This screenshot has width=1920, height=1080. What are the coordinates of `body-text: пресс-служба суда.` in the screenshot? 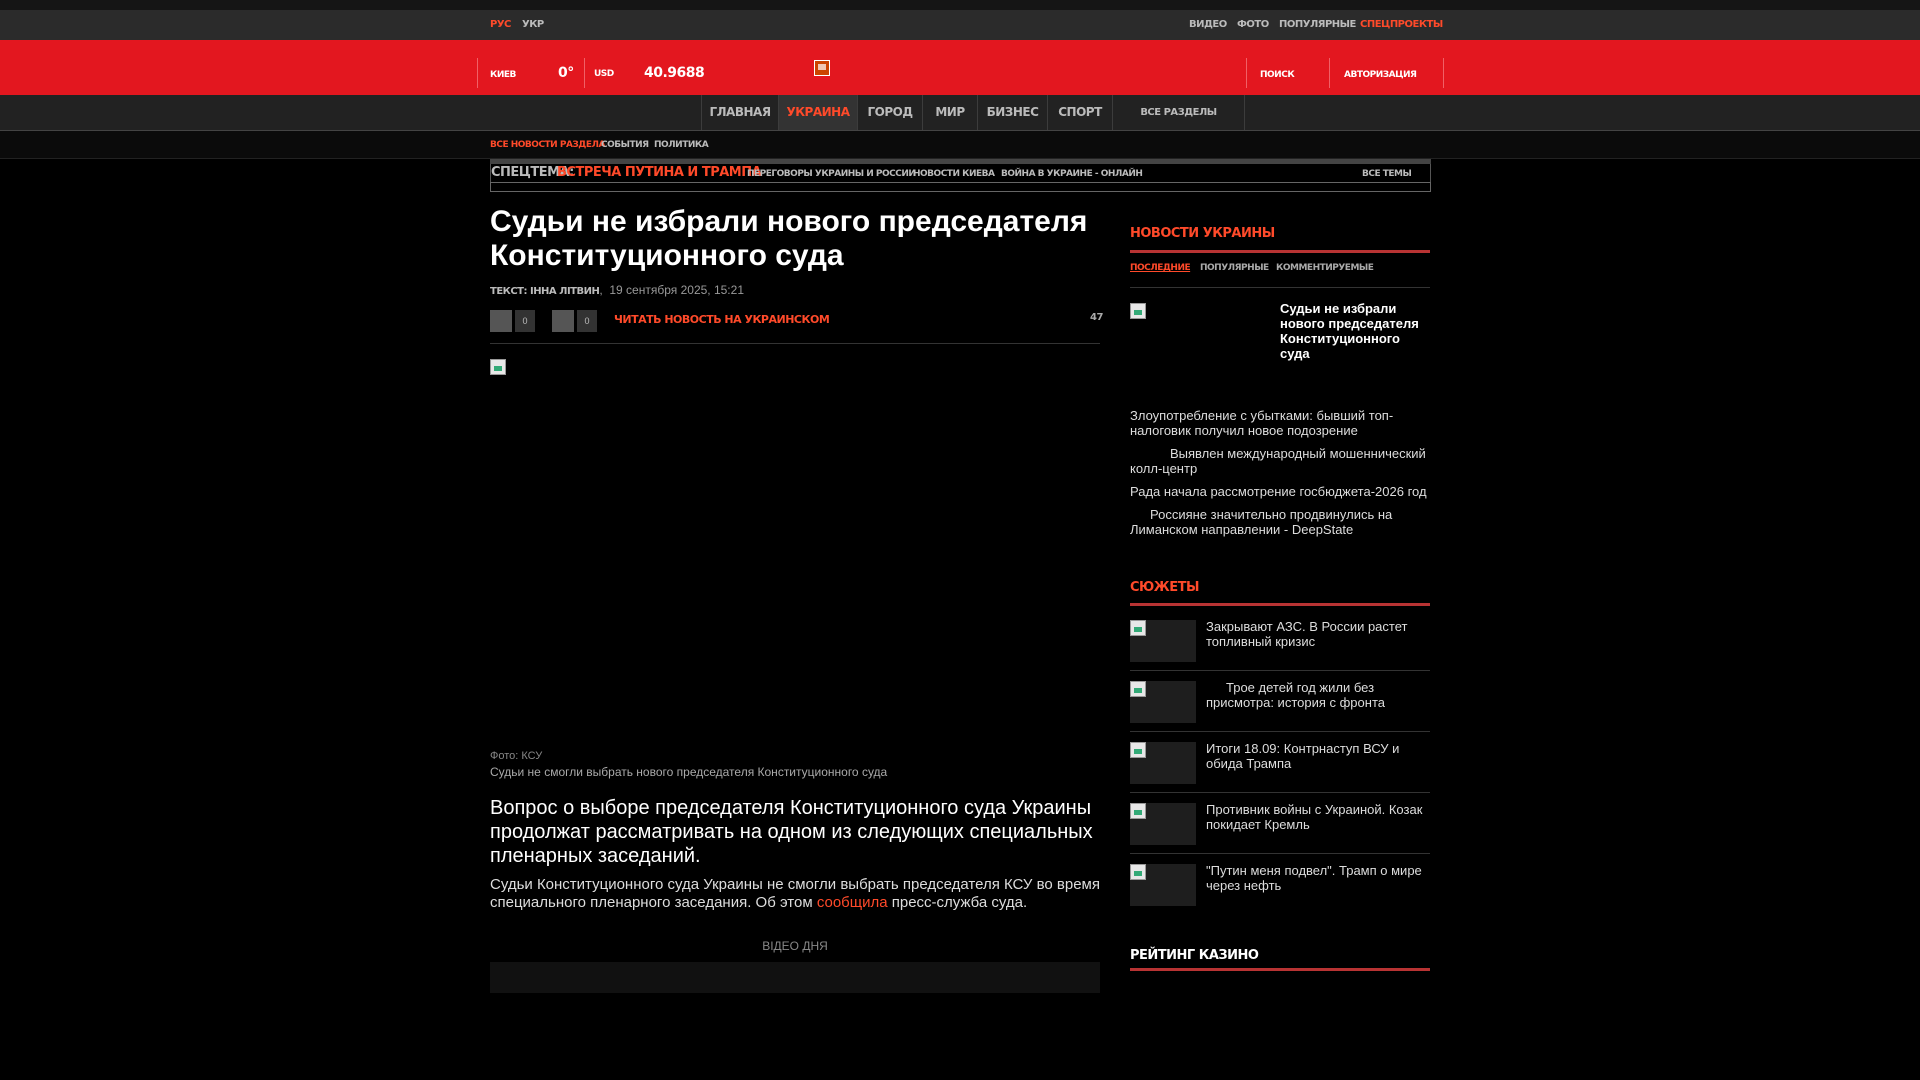 It's located at (957, 902).